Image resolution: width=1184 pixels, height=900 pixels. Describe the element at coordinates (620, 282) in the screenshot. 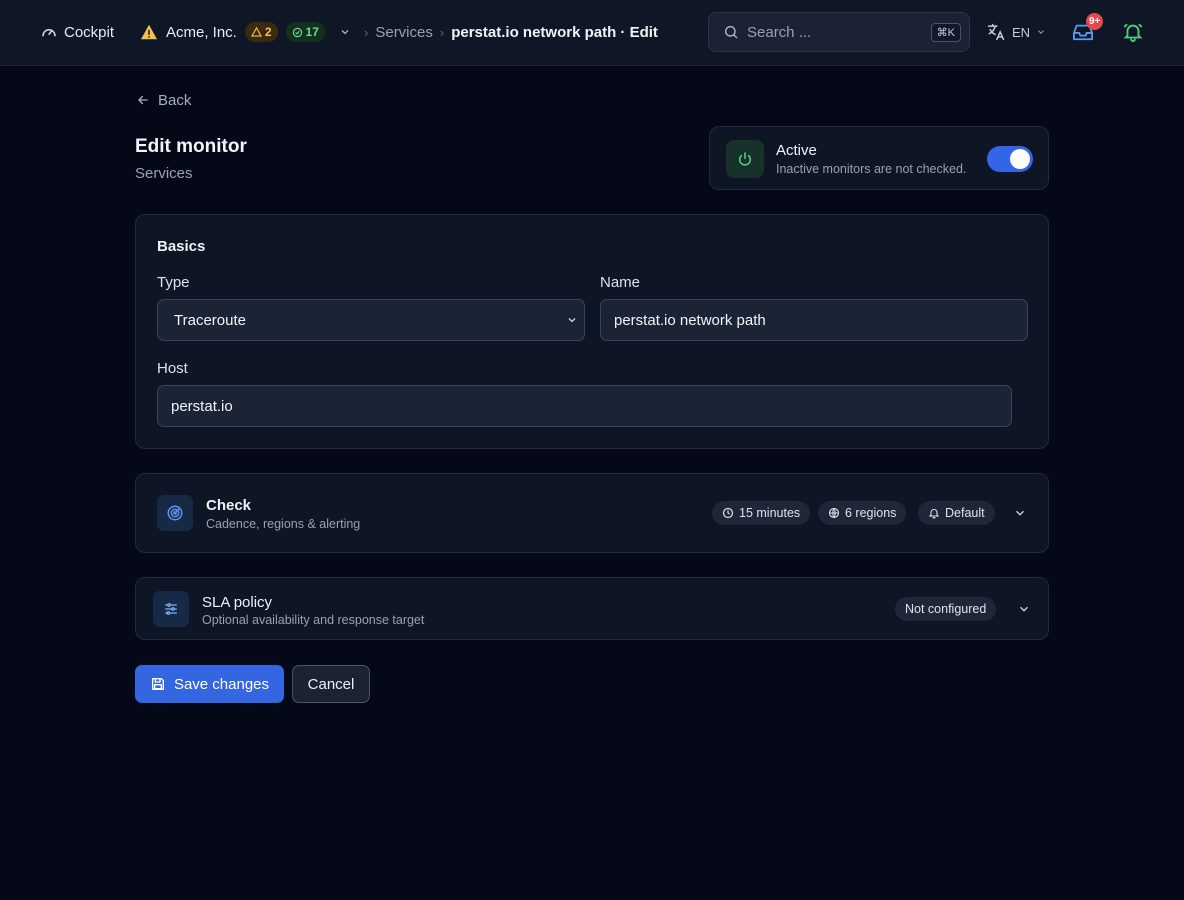

I see `name-label: Name` at that location.